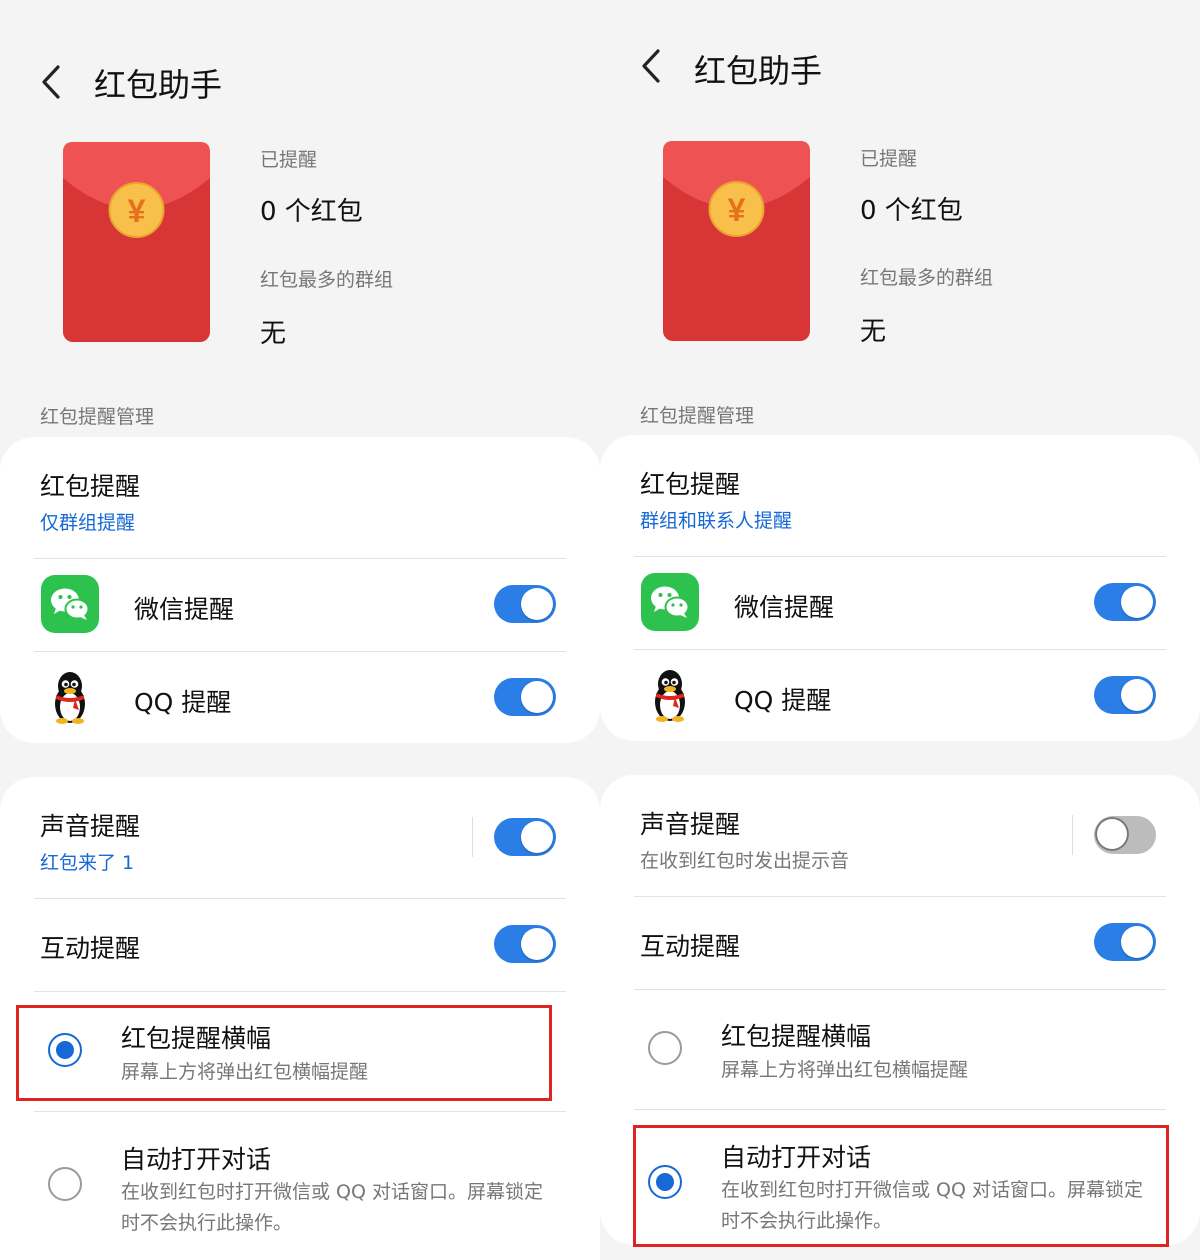 This screenshot has height=1260, width=1200. Describe the element at coordinates (744, 859) in the screenshot. I see `sound-reminder-subtitle: 在收到红包时发出提示音` at that location.